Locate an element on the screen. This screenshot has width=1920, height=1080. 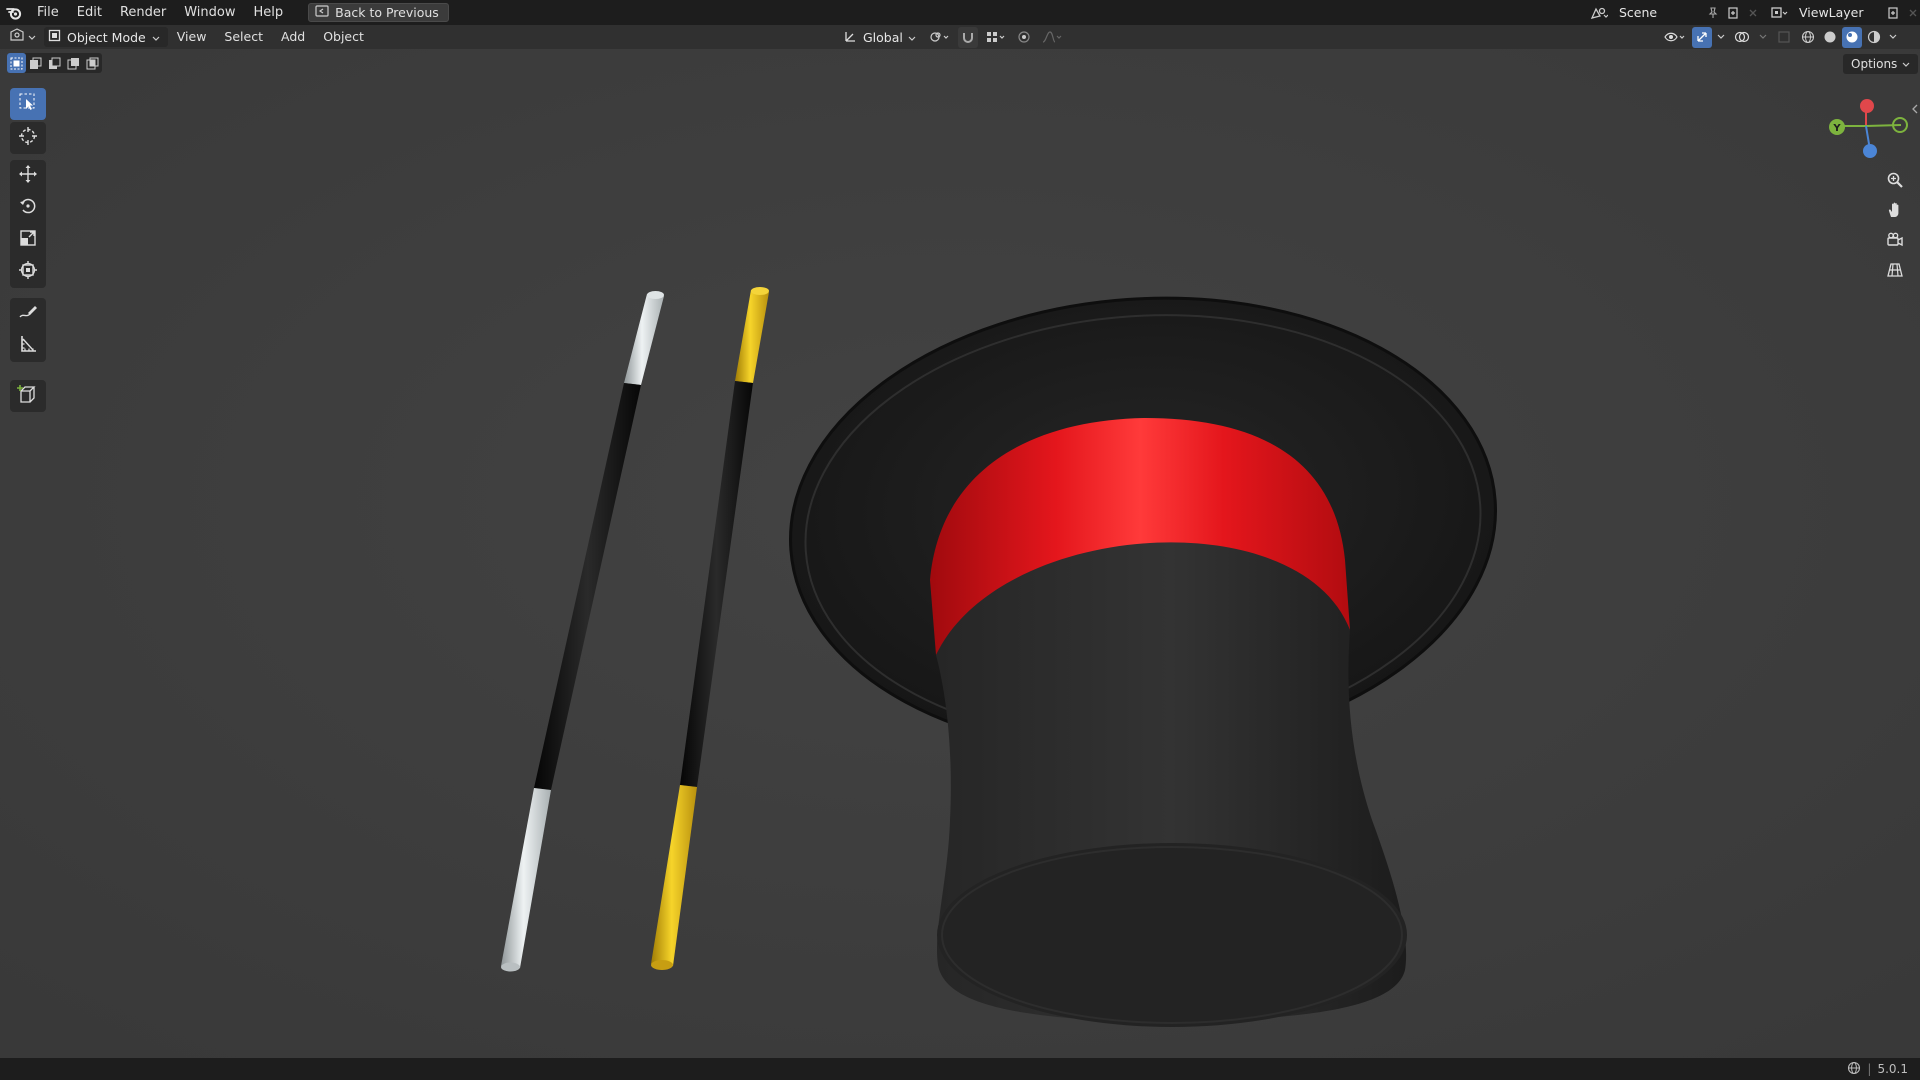
tool-measure is located at coordinates (28, 346).